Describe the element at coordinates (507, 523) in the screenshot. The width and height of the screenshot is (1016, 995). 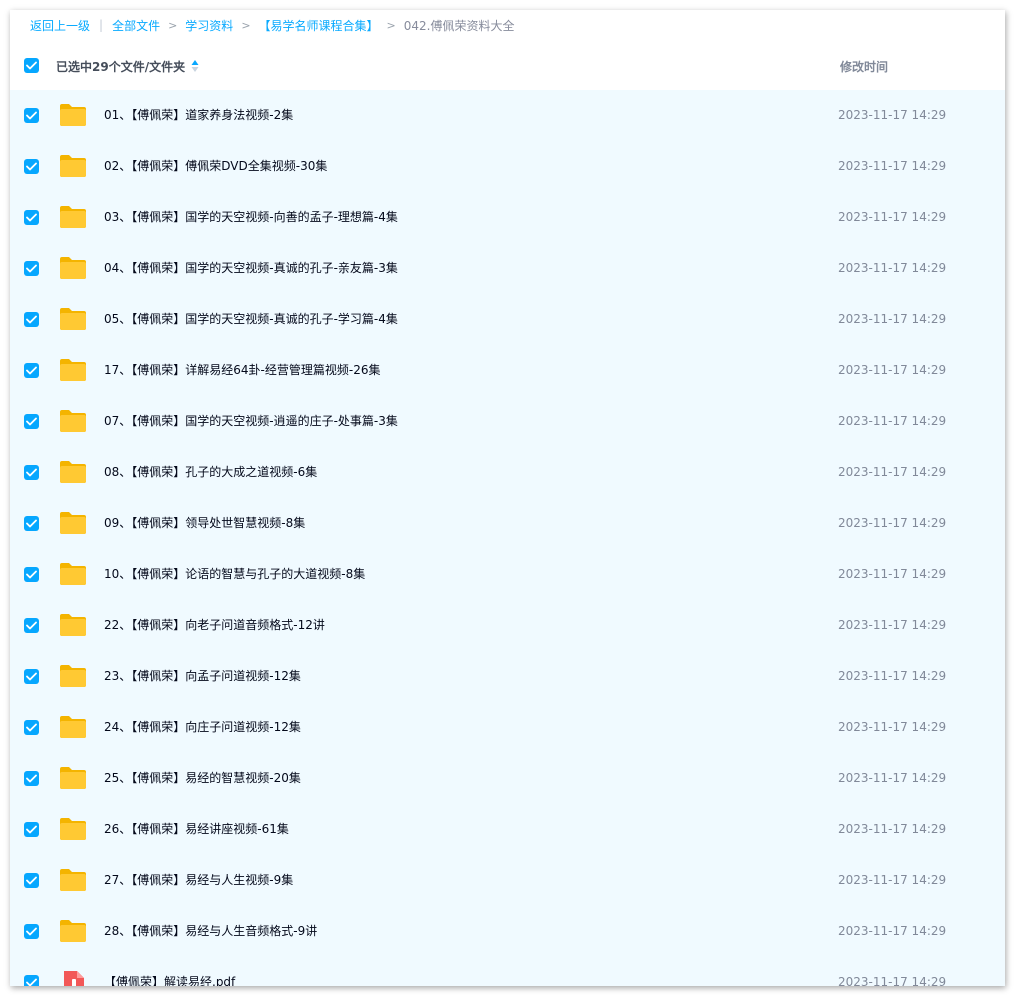
I see `file-row: 09、【傅佩荣】领导处世智慧视频-8集 2023-11-17 14:29` at that location.